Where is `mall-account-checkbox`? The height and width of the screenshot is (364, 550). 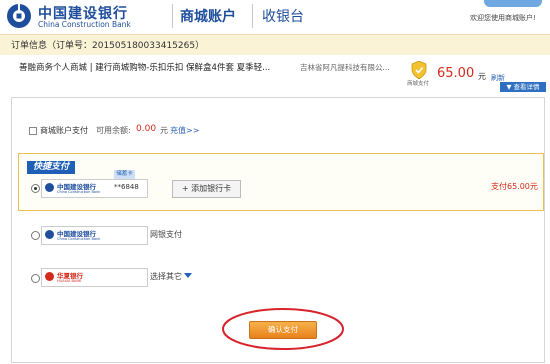 mall-account-checkbox is located at coordinates (33, 131).